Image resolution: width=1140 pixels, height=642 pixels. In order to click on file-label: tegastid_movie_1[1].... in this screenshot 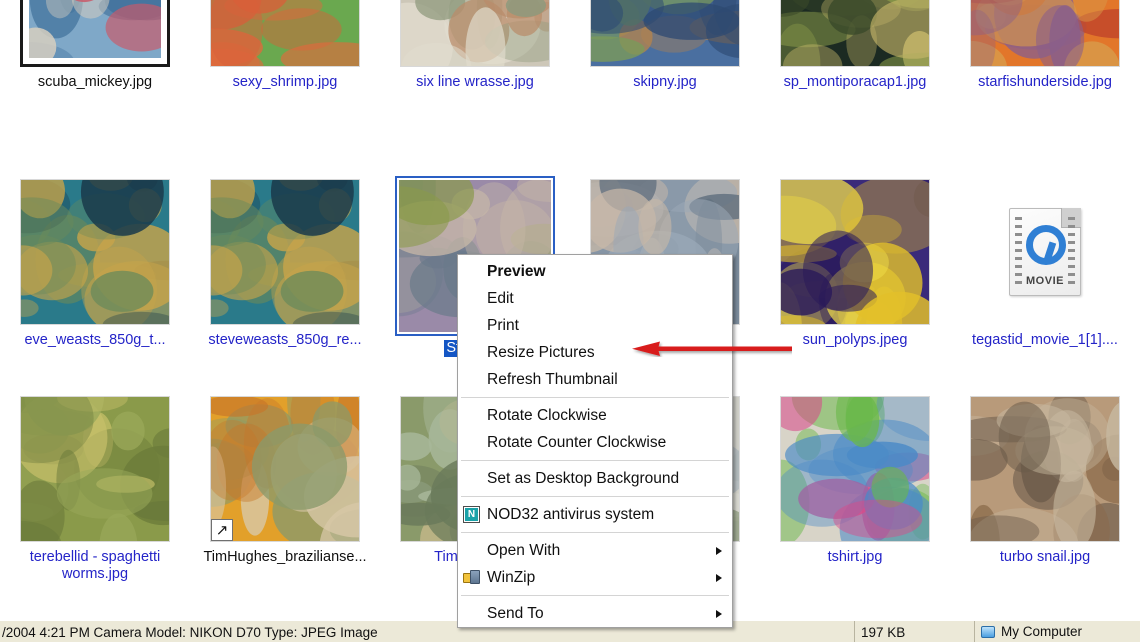, I will do `click(1045, 340)`.